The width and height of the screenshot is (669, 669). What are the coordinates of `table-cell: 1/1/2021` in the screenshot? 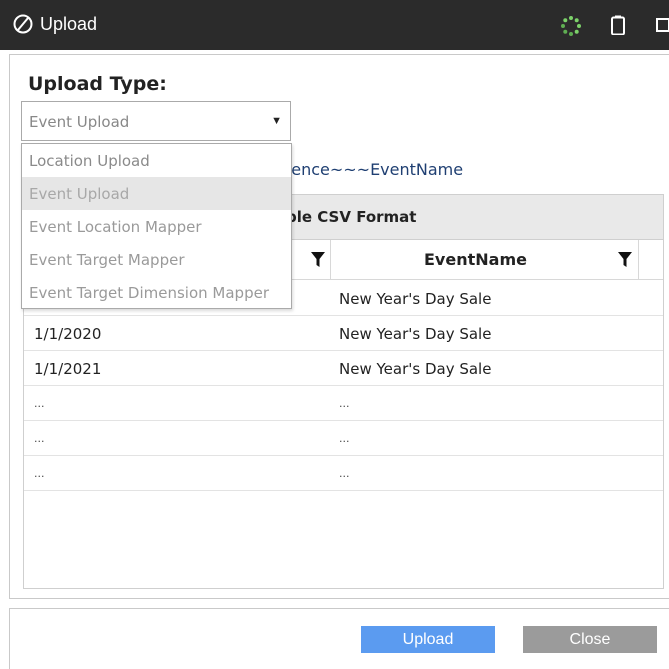 It's located at (68, 369).